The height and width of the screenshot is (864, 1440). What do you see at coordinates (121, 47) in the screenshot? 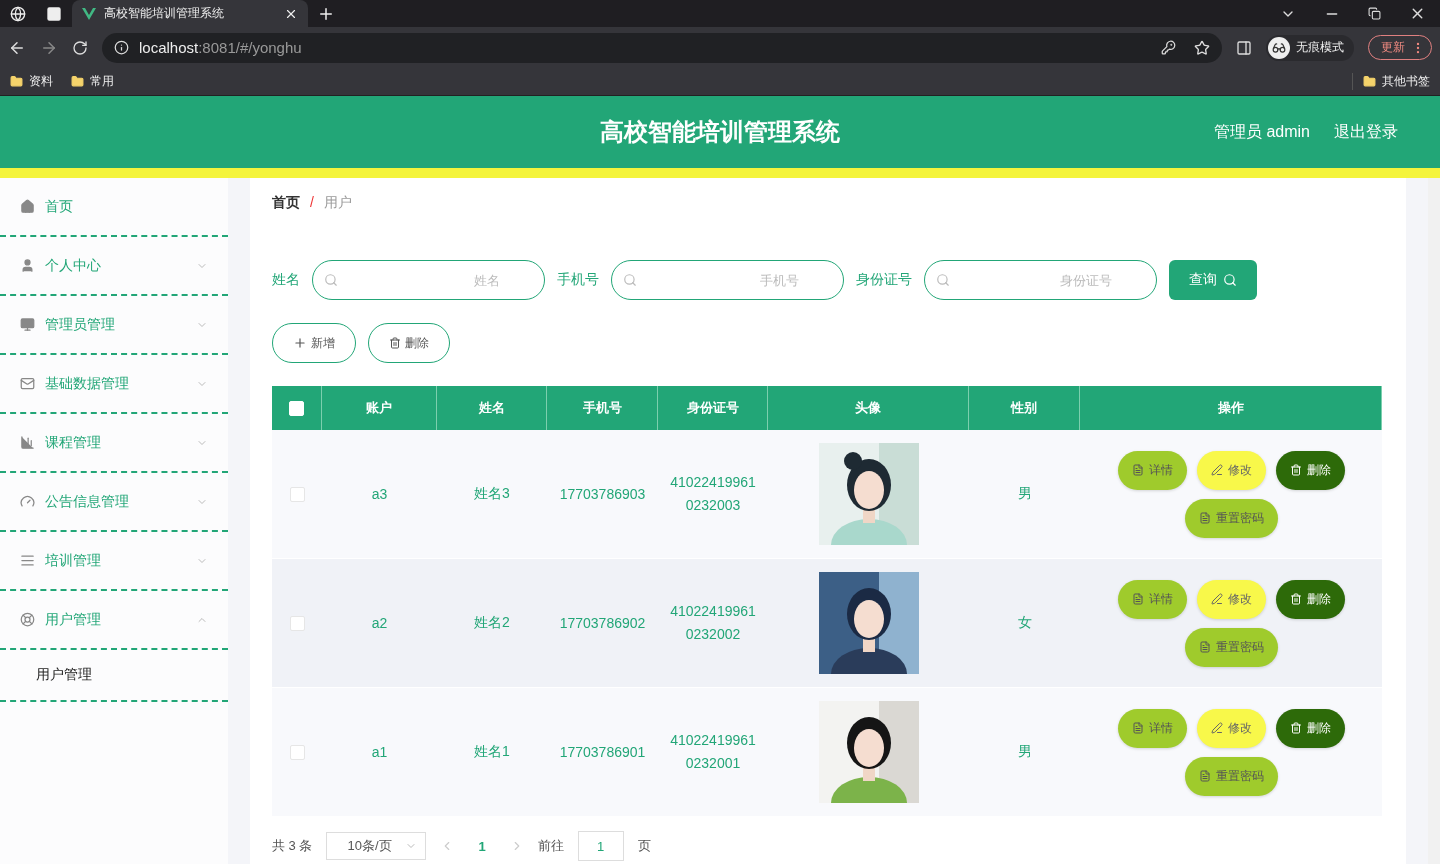
I see `info-icon` at bounding box center [121, 47].